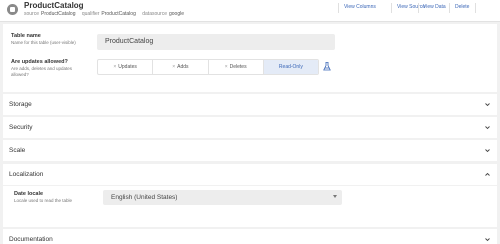 The width and height of the screenshot is (500, 244). Describe the element at coordinates (144, 197) in the screenshot. I see `date-locale-value: English (United States)` at that location.